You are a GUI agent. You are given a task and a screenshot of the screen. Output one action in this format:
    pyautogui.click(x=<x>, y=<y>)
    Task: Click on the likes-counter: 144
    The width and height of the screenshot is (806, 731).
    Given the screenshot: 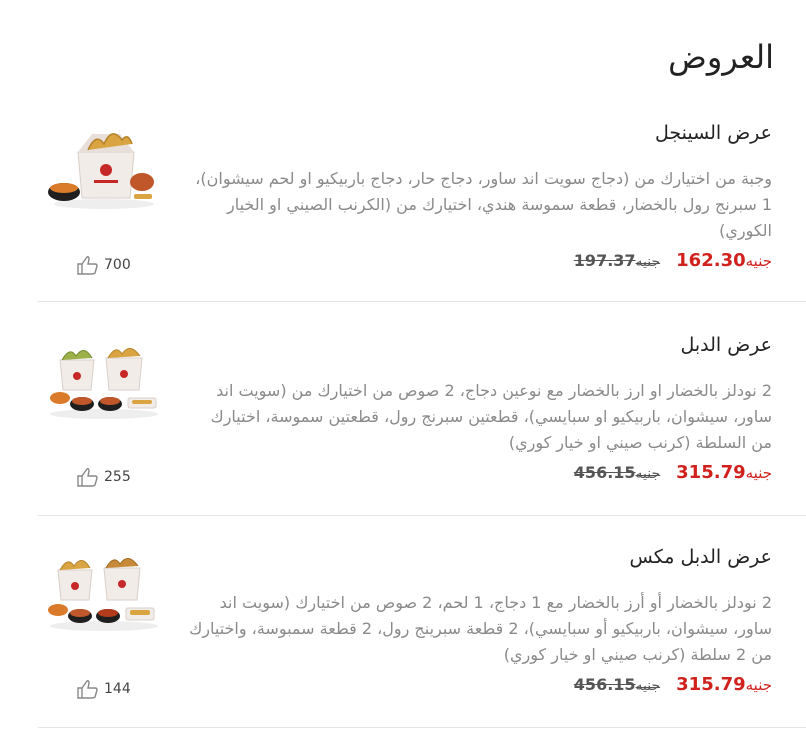 What is the action you would take?
    pyautogui.click(x=103, y=689)
    